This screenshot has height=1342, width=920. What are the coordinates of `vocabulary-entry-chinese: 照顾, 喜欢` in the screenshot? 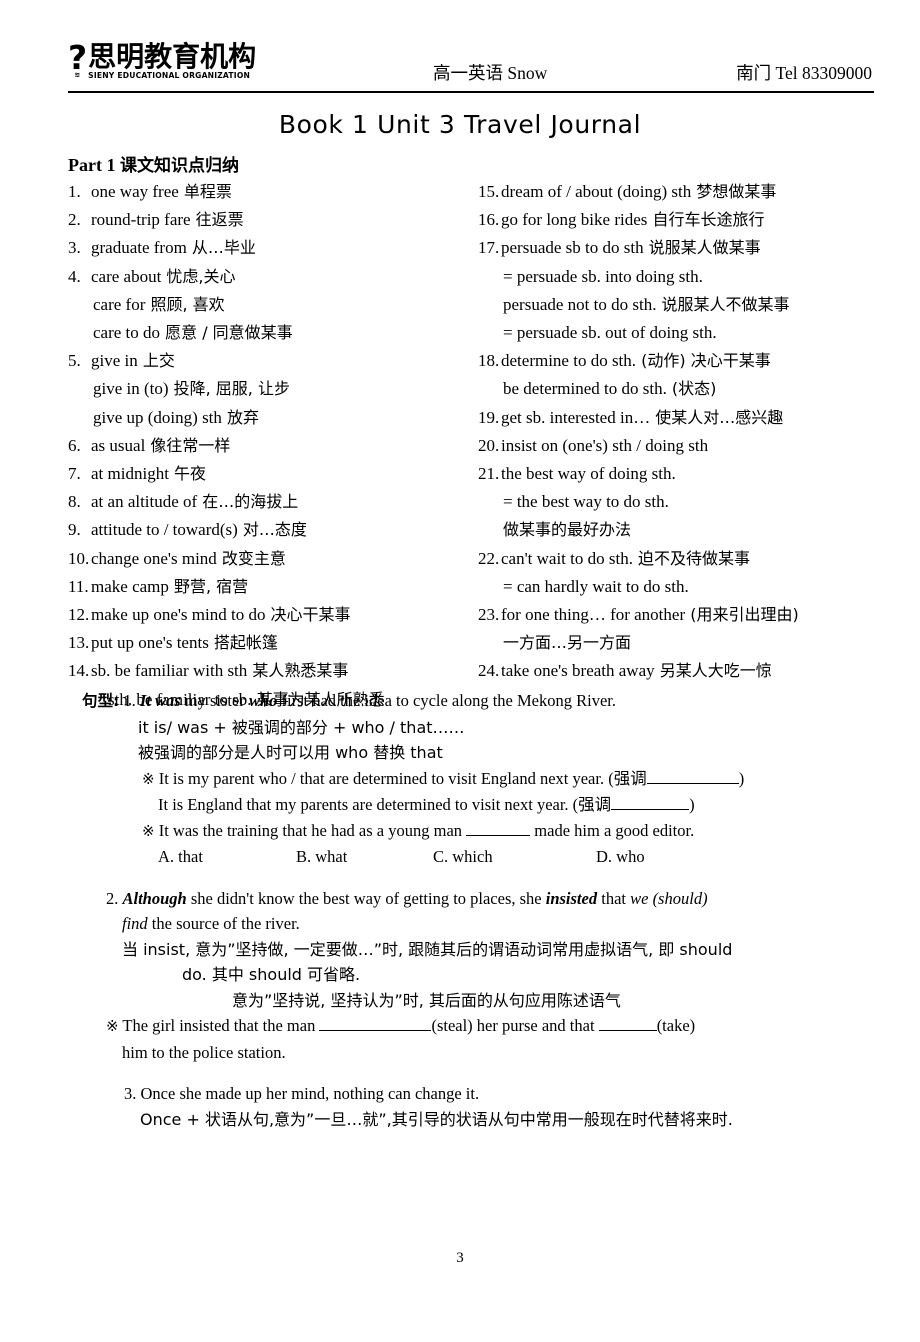 It's located at (185, 304).